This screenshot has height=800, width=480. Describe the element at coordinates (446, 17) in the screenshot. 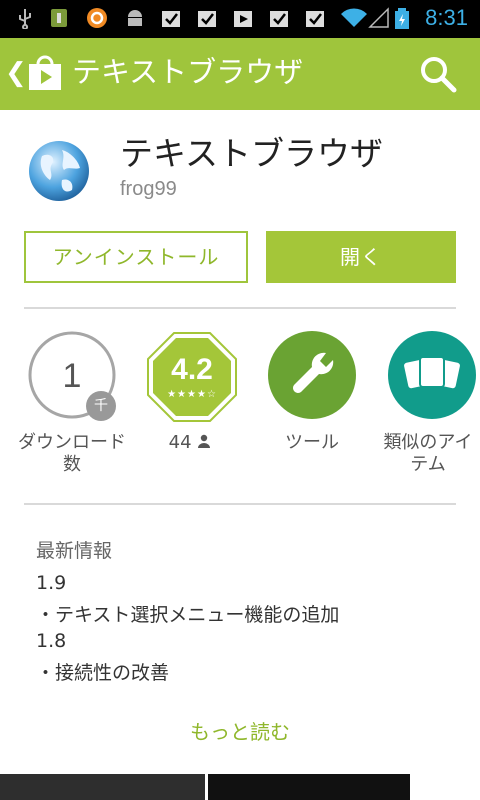

I see `clock: 8:31` at that location.